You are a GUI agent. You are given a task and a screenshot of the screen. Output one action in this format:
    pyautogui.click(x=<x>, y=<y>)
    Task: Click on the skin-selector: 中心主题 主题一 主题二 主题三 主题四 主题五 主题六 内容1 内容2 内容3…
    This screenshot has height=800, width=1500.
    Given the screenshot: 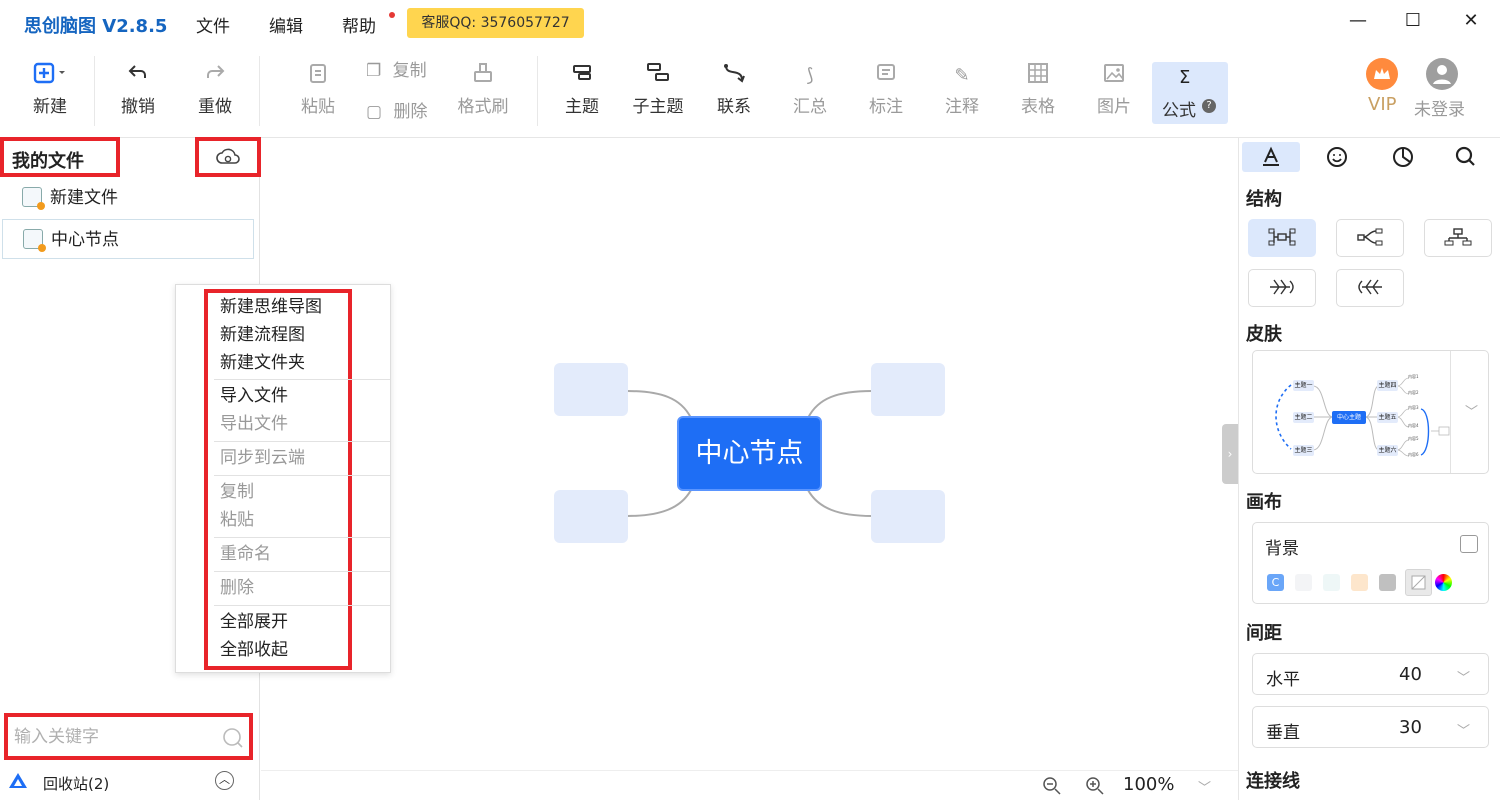 What is the action you would take?
    pyautogui.click(x=1370, y=412)
    